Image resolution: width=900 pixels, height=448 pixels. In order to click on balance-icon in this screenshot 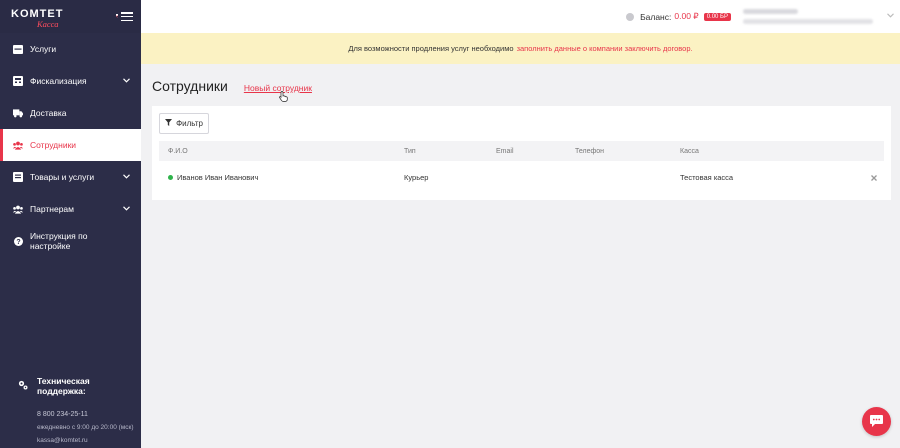, I will do `click(630, 16)`.